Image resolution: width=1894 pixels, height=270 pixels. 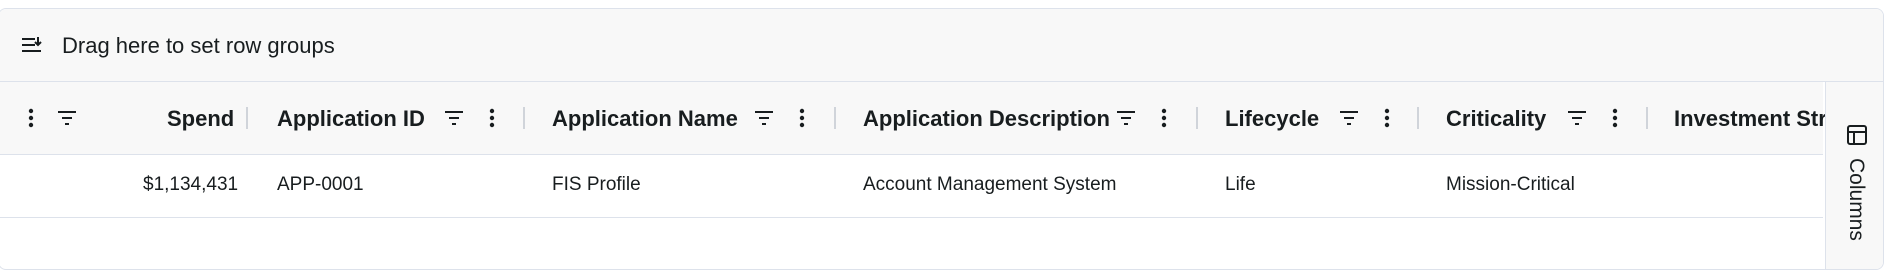 What do you see at coordinates (320, 184) in the screenshot?
I see `cell-application-id: APP-0001` at bounding box center [320, 184].